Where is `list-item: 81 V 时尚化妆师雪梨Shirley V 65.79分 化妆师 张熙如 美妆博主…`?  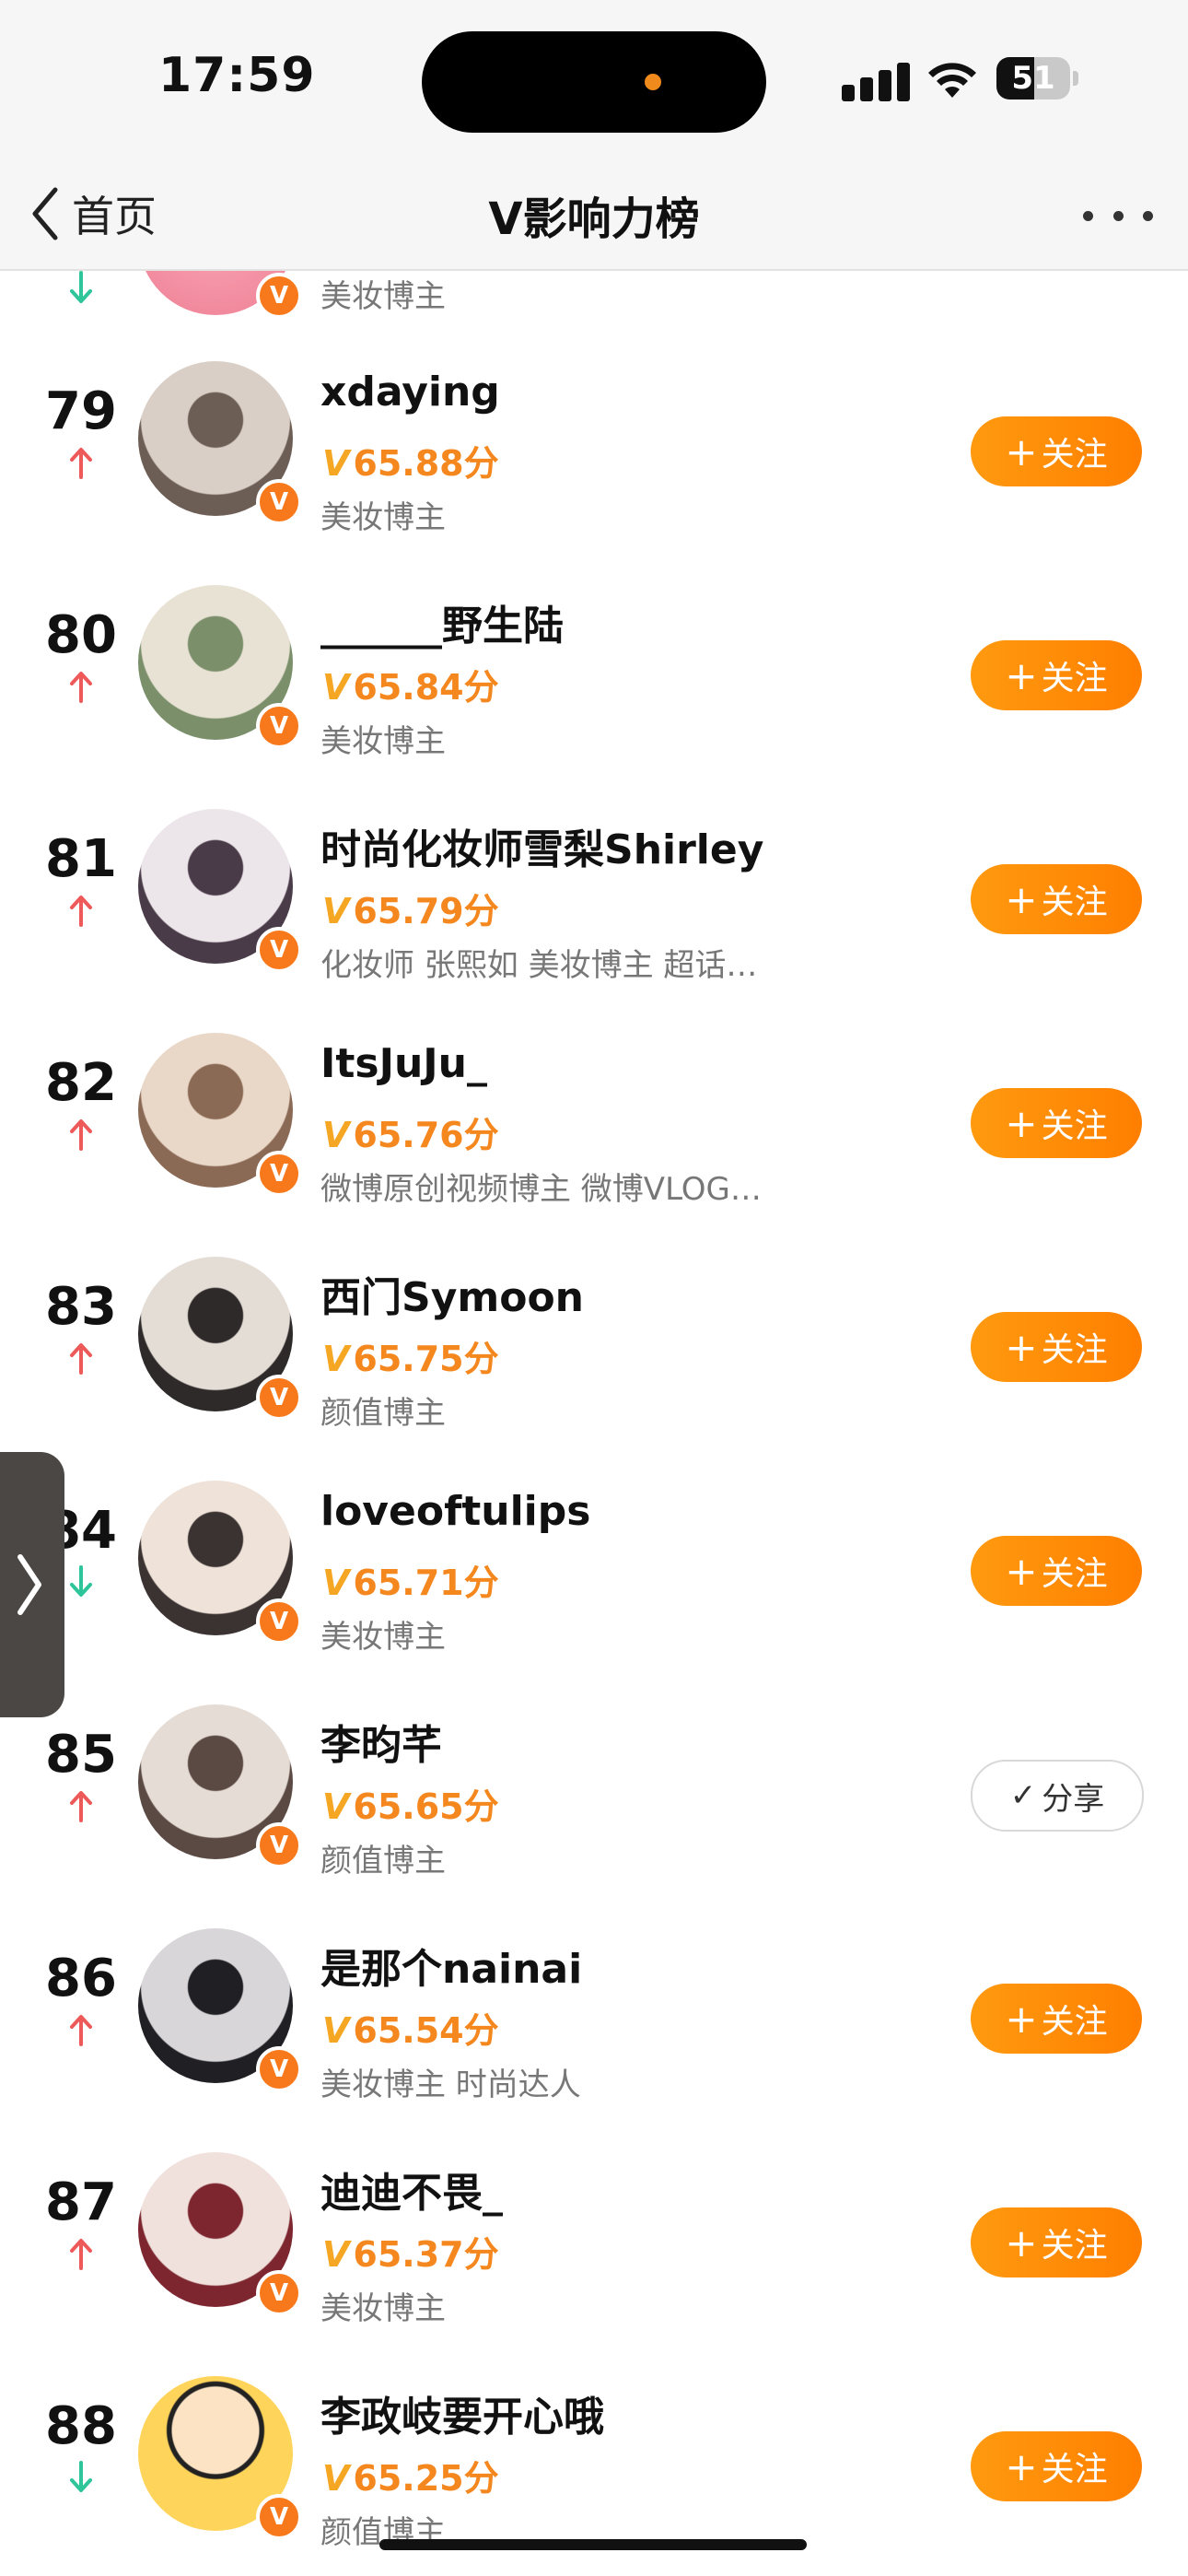 list-item: 81 V 时尚化妆师雪梨Shirley V 65.79分 化妆师 张熙如 美妆博主… is located at coordinates (594, 880).